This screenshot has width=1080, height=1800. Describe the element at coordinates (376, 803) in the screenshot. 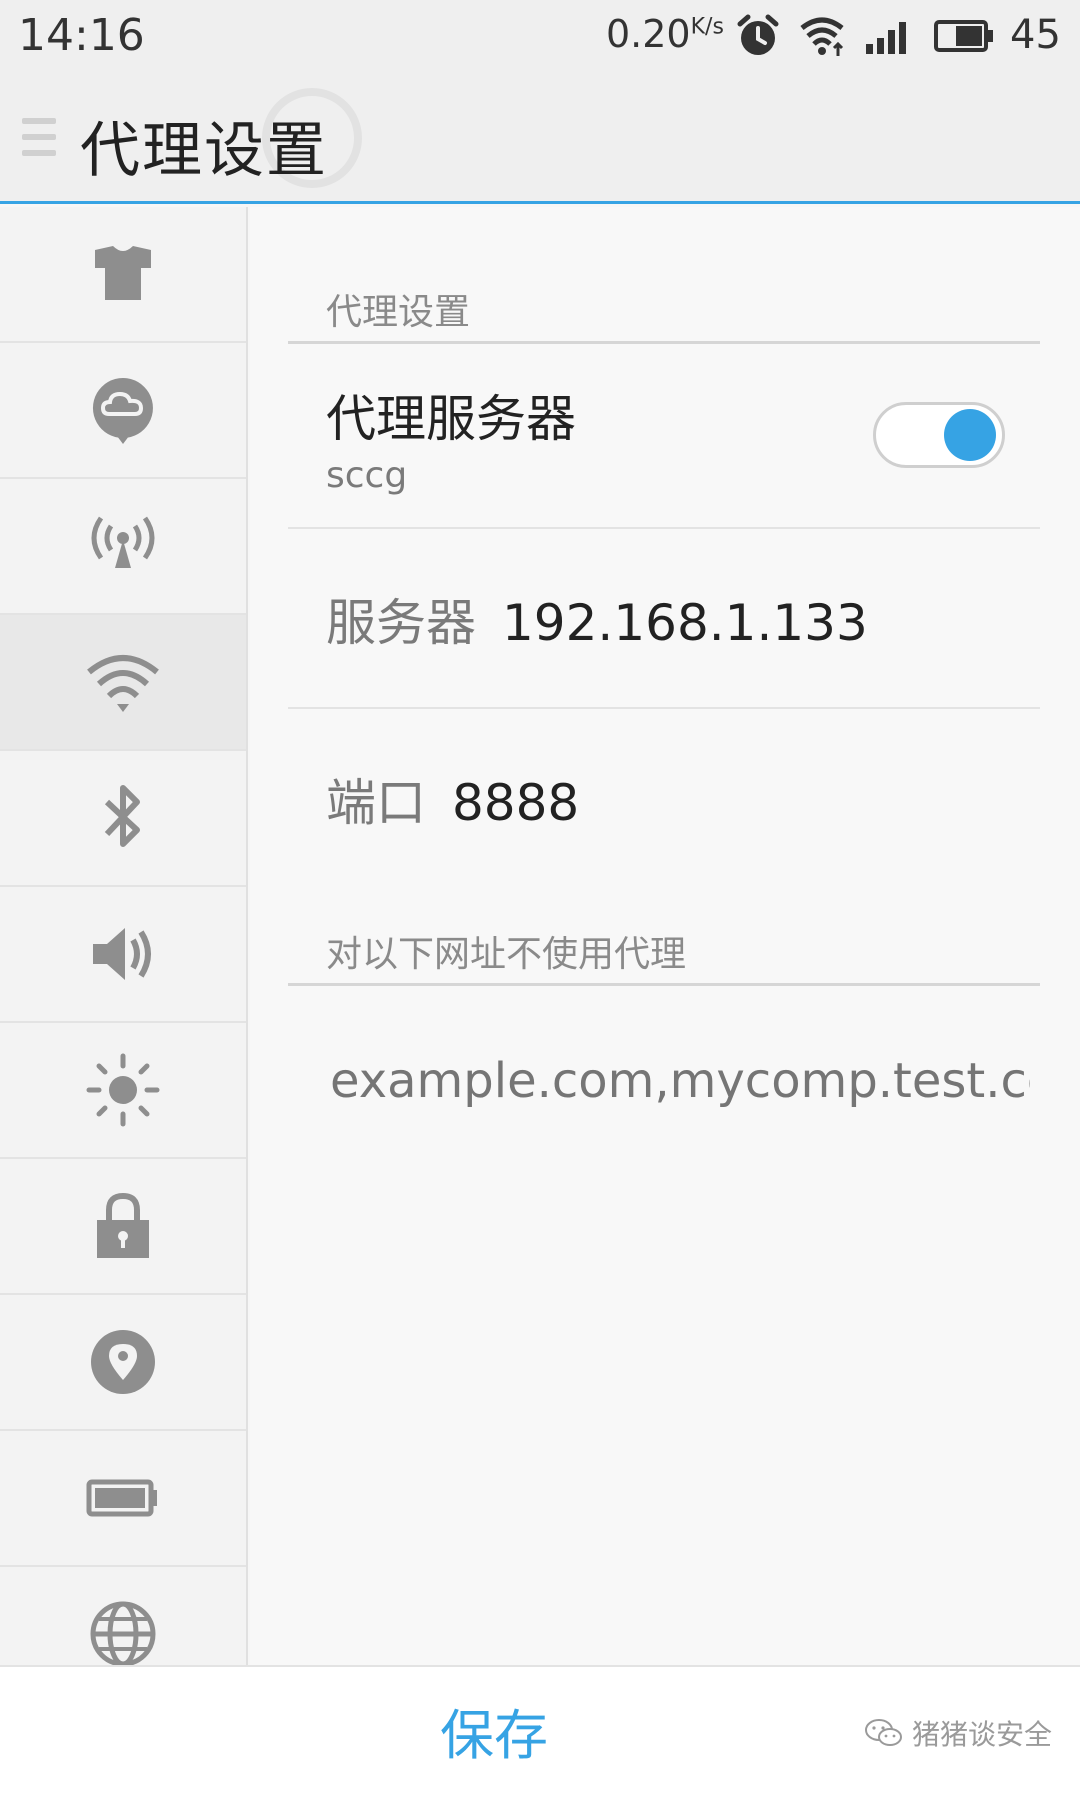

I see `port-label: 端口` at that location.